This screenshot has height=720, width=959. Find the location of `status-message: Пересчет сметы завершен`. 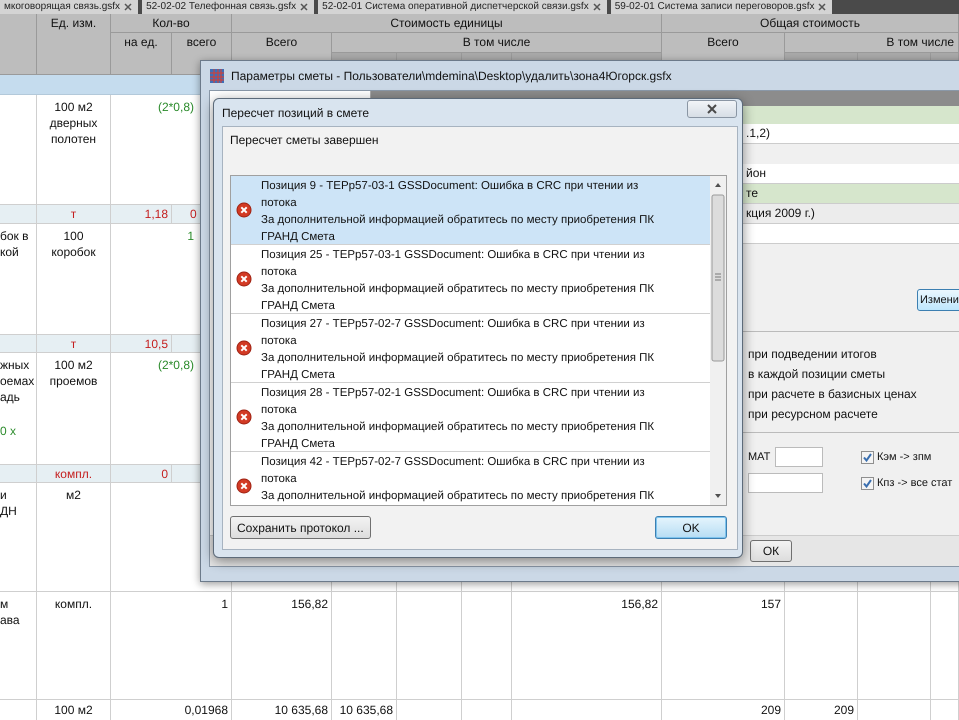

status-message: Пересчет сметы завершен is located at coordinates (304, 140).